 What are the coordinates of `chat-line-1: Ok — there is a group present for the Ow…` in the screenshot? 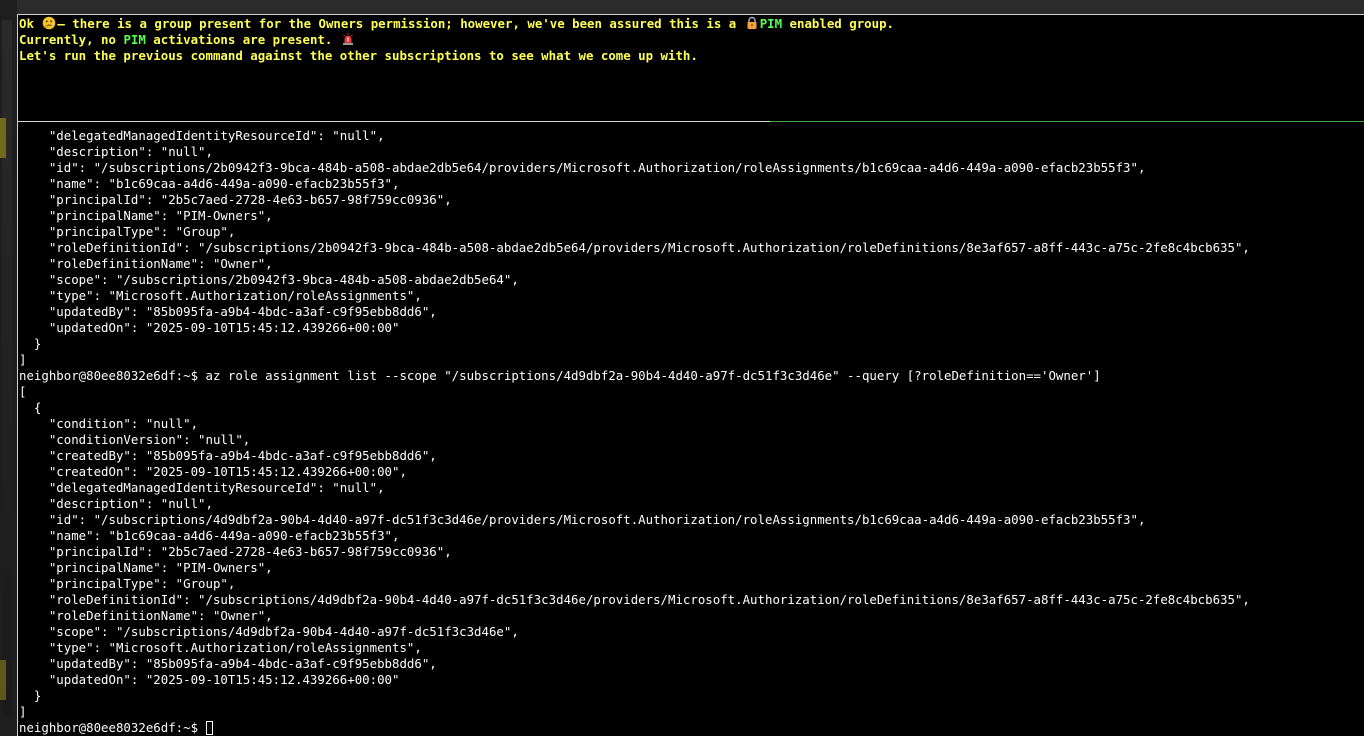 It's located at (456, 24).